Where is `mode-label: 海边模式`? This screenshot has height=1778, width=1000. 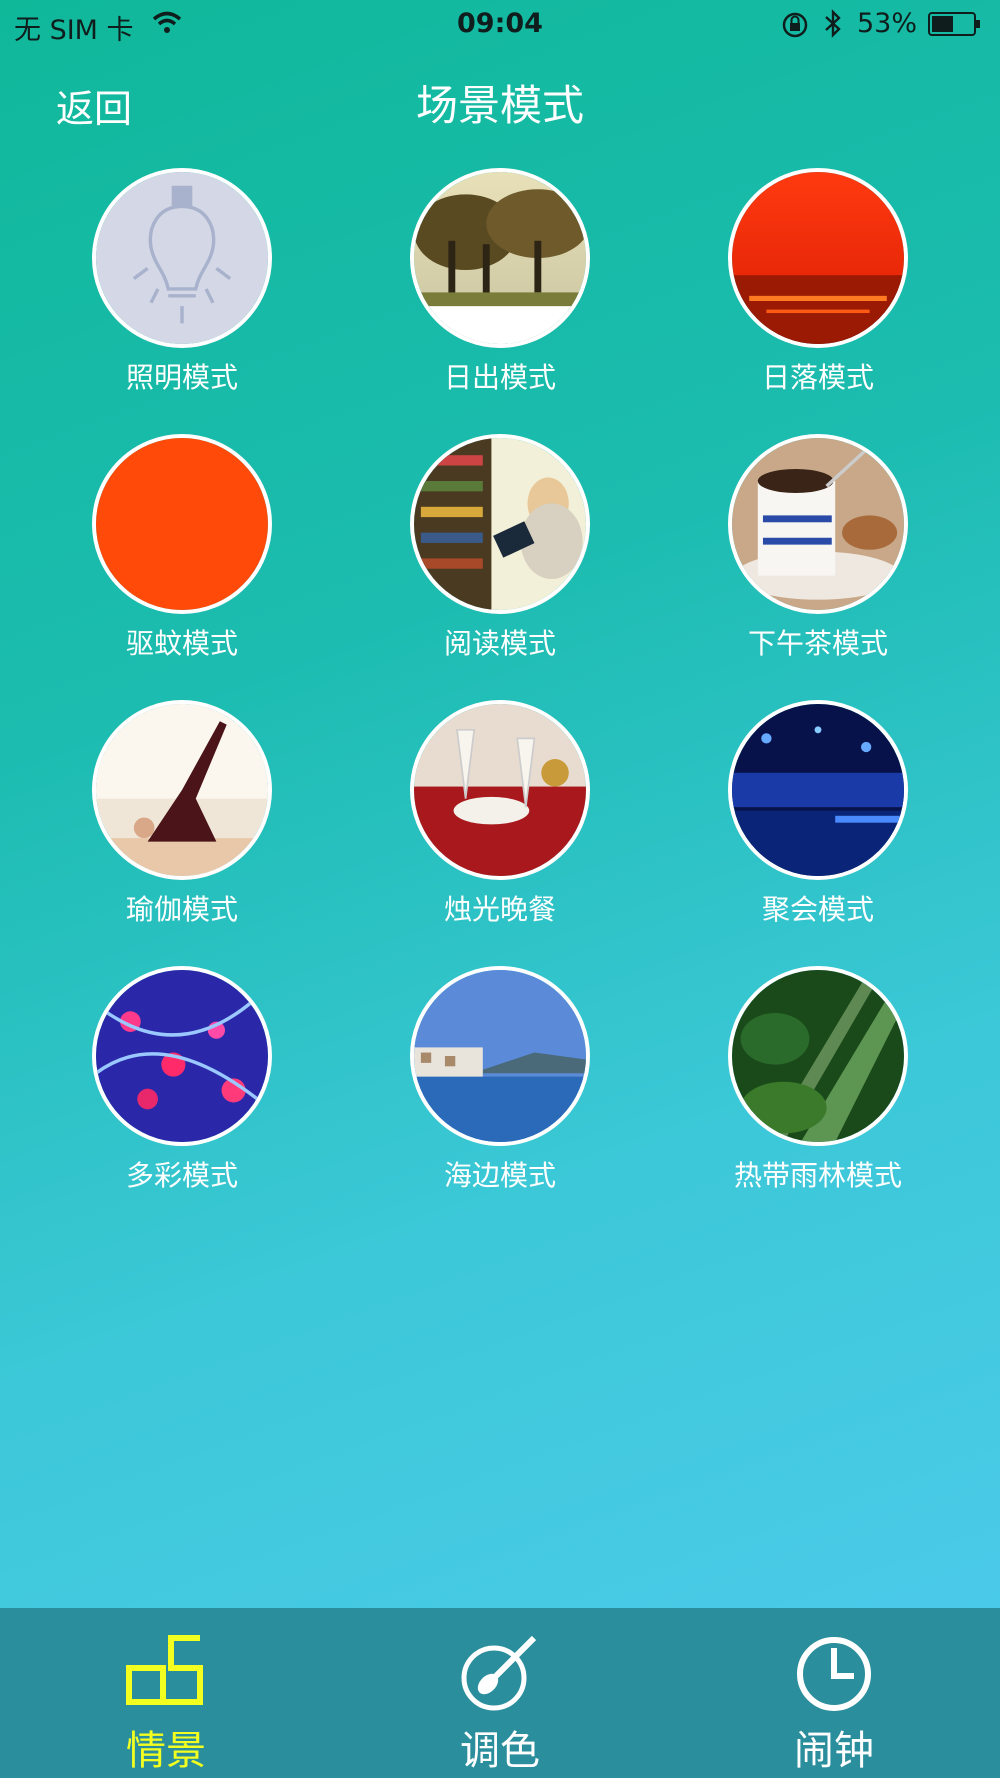 mode-label: 海边模式 is located at coordinates (499, 1175).